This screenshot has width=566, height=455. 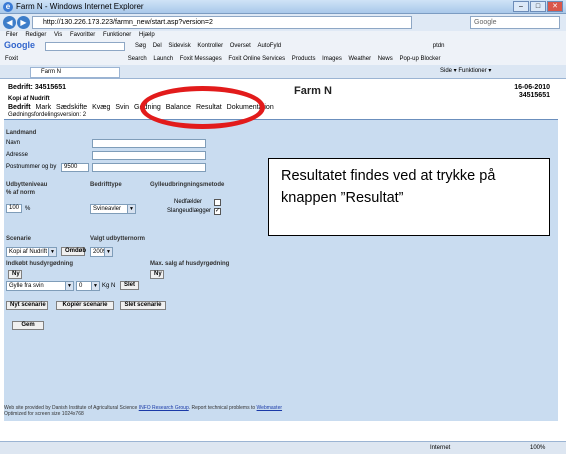 What do you see at coordinates (23, 22) in the screenshot?
I see `forward-icon: ▶` at bounding box center [23, 22].